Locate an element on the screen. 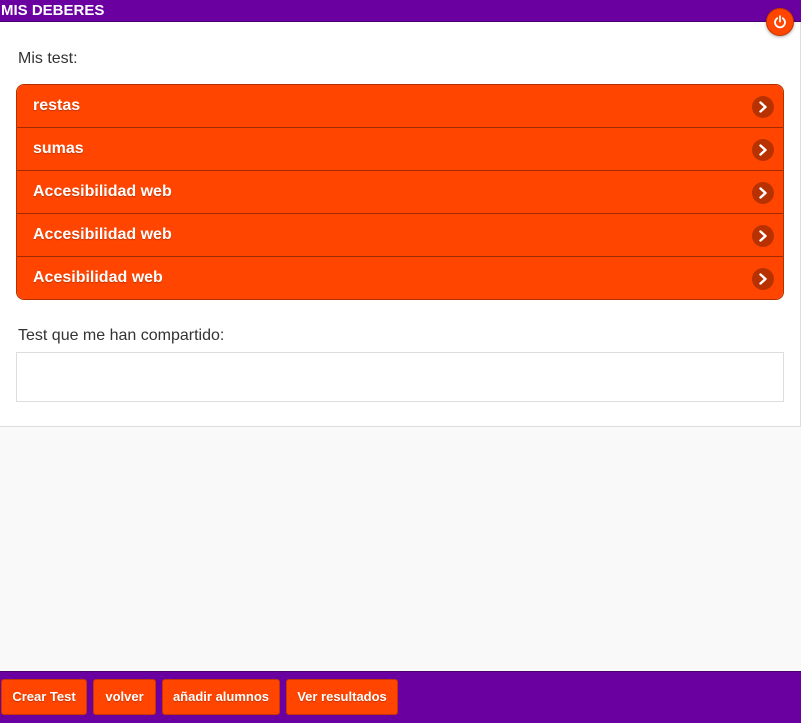 The width and height of the screenshot is (801, 723). view-results-button: Ver resultados is located at coordinates (342, 697).